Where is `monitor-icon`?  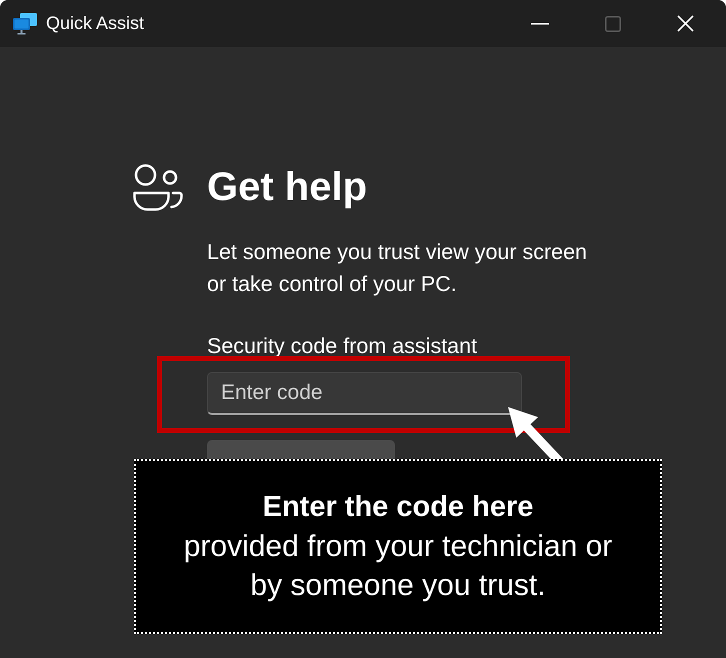
monitor-icon is located at coordinates (25, 23).